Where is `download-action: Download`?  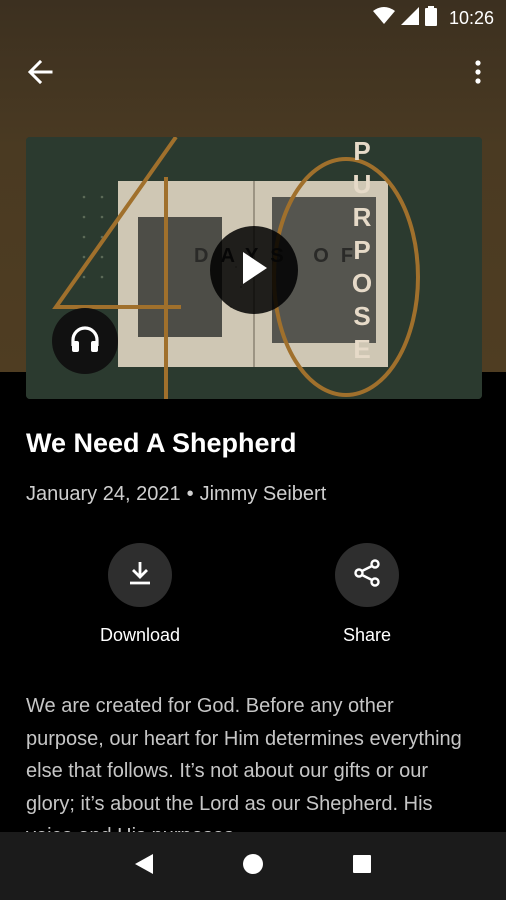
download-action: Download is located at coordinates (140, 594).